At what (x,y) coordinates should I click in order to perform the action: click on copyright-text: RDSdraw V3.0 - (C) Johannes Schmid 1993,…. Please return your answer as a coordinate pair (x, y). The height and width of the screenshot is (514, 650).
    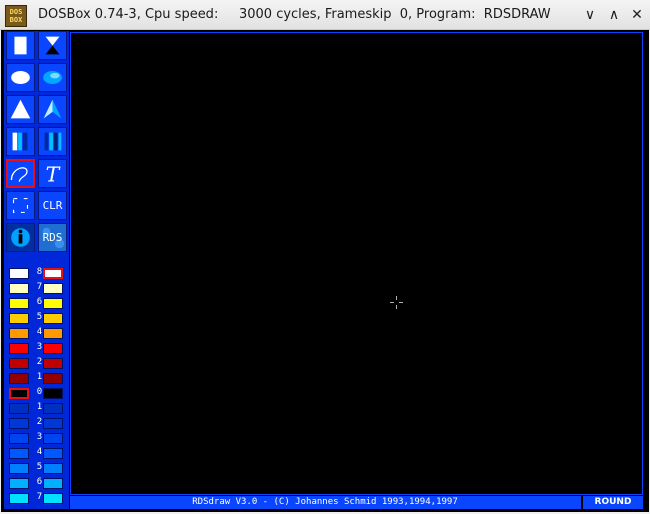
    Looking at the image, I should click on (325, 502).